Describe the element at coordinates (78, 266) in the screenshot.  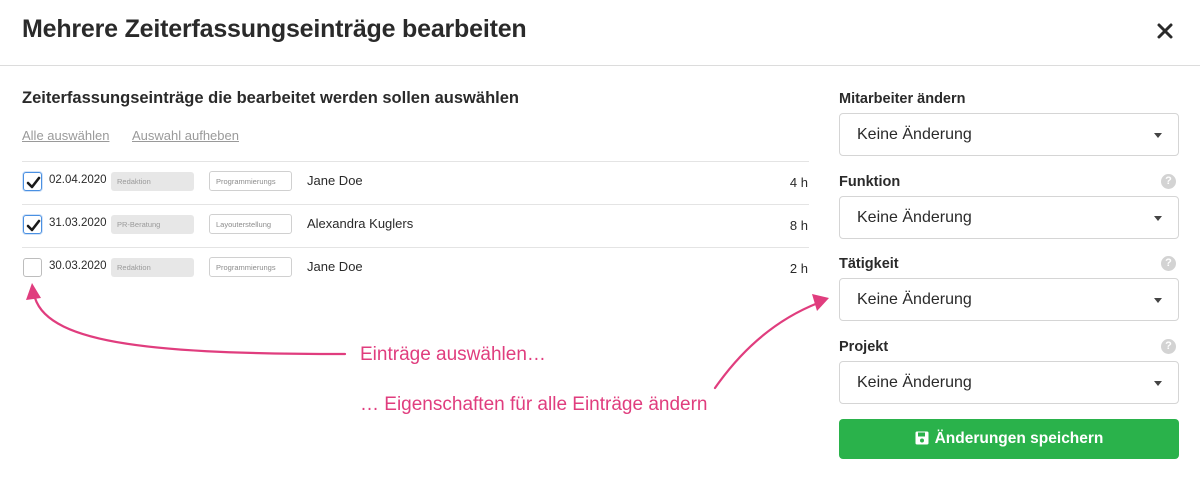
I see `entry-date: 30.03.2020` at that location.